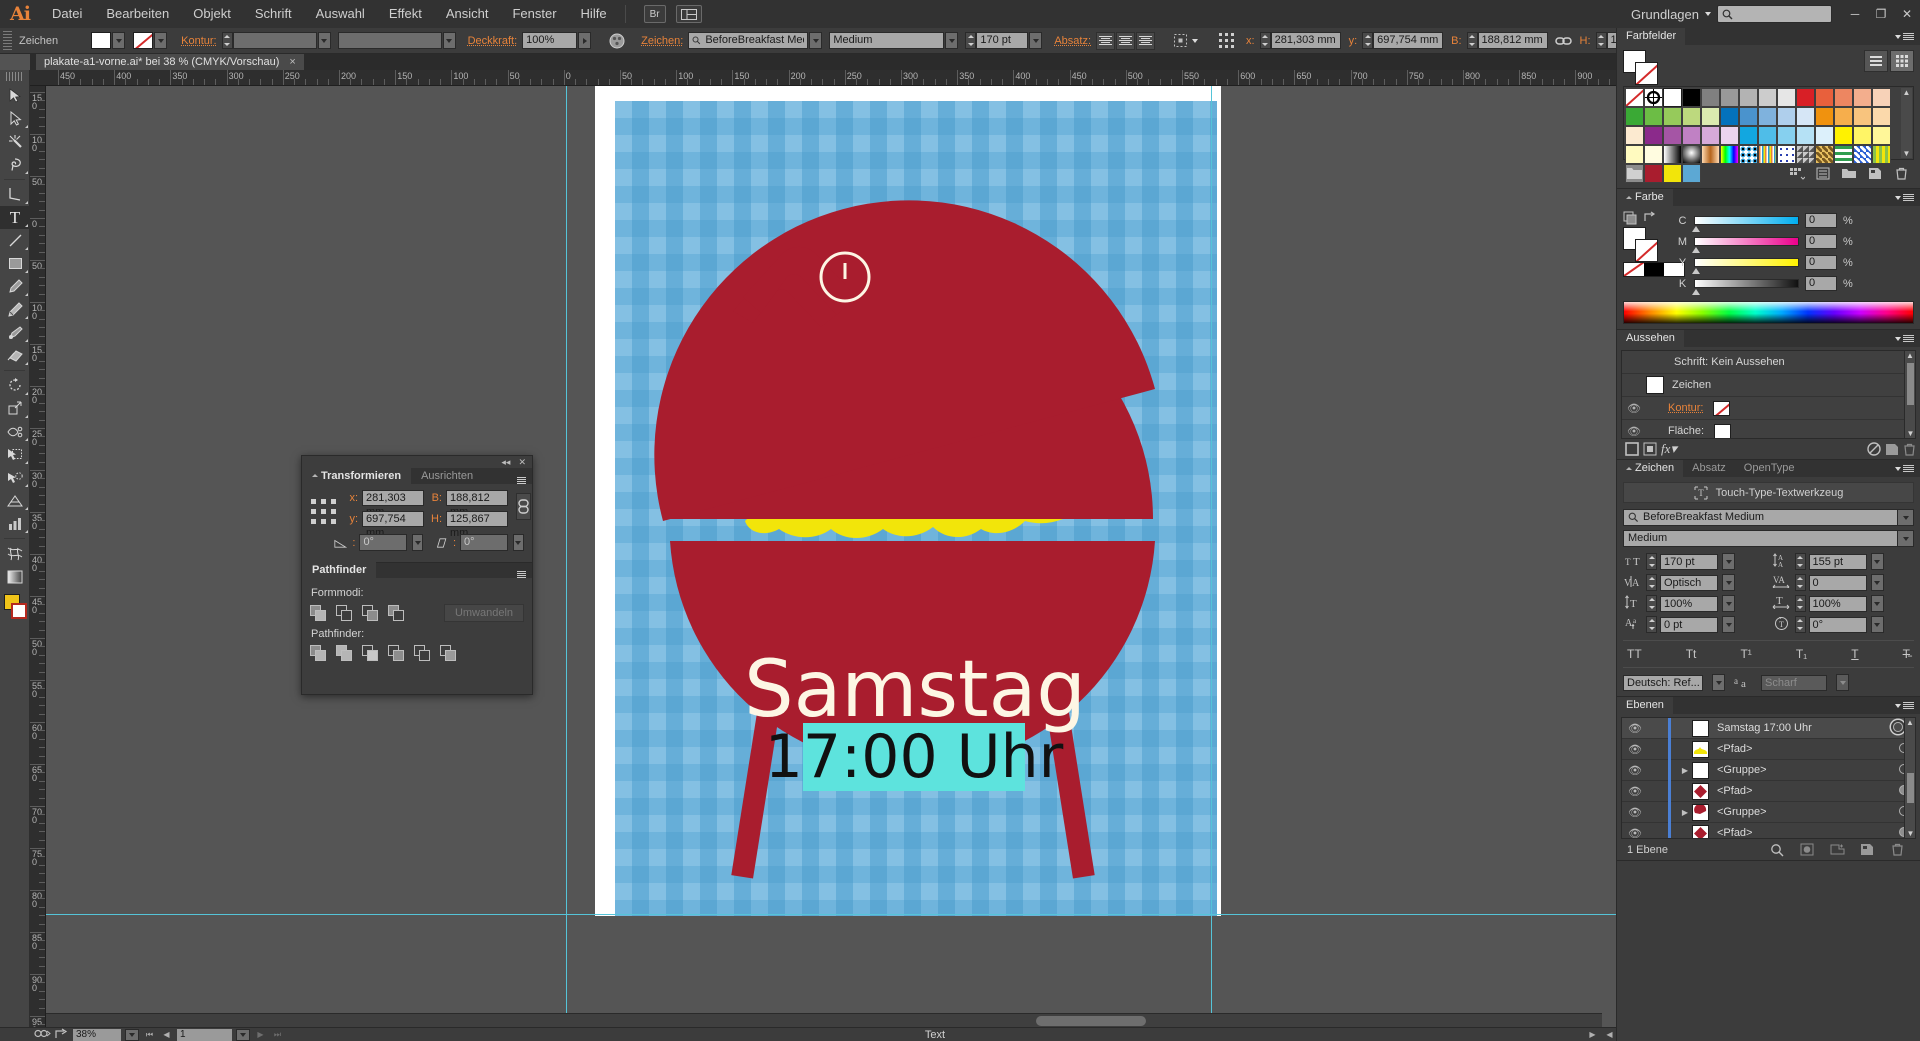 The image size is (1920, 1041). Describe the element at coordinates (521, 480) in the screenshot. I see `transform-panel-menu-icon` at that location.